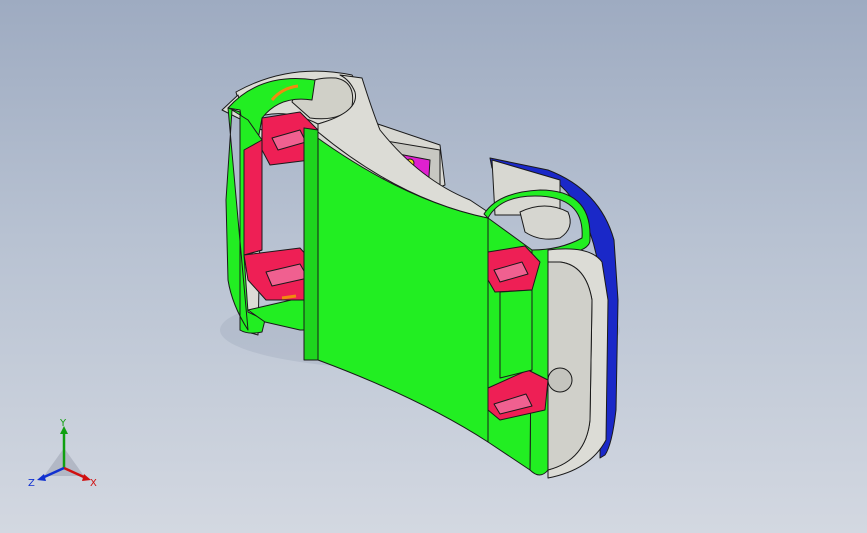 The image size is (867, 533). I want to click on central-face-left-edge, so click(311, 244).